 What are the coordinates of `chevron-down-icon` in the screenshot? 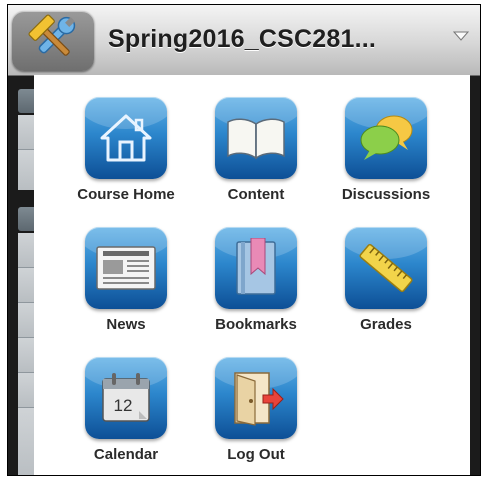 It's located at (461, 38).